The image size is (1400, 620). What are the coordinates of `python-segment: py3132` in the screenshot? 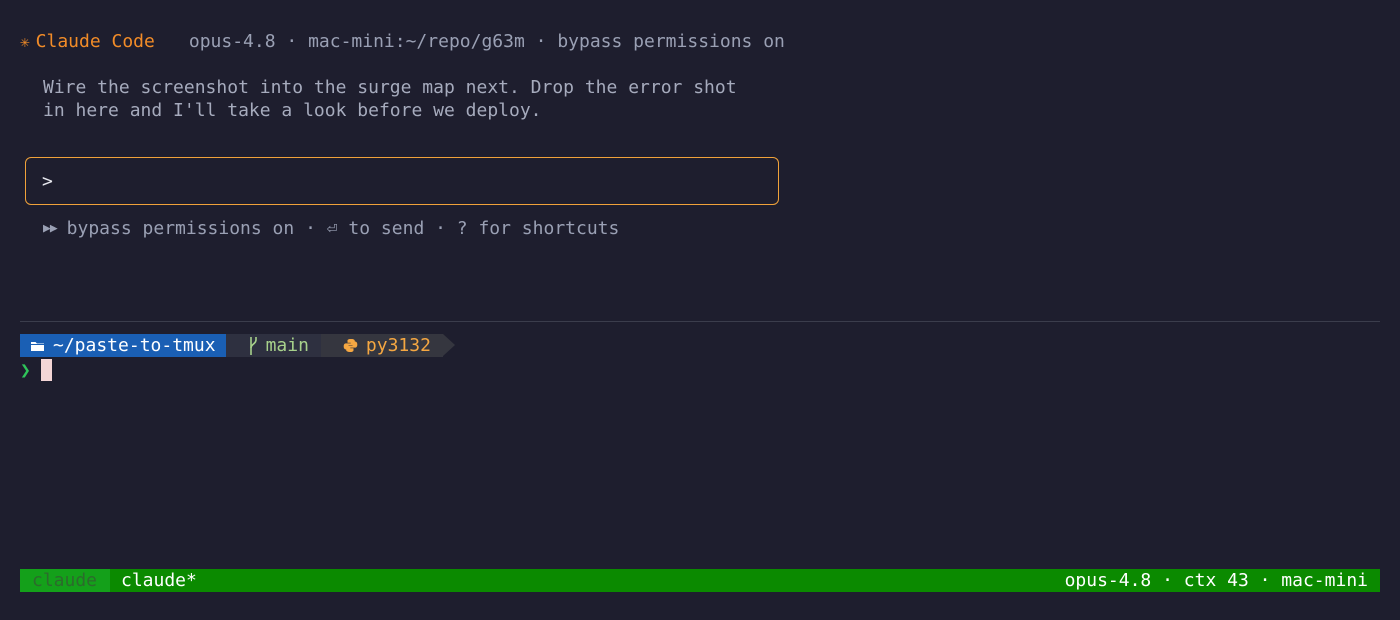 It's located at (387, 345).